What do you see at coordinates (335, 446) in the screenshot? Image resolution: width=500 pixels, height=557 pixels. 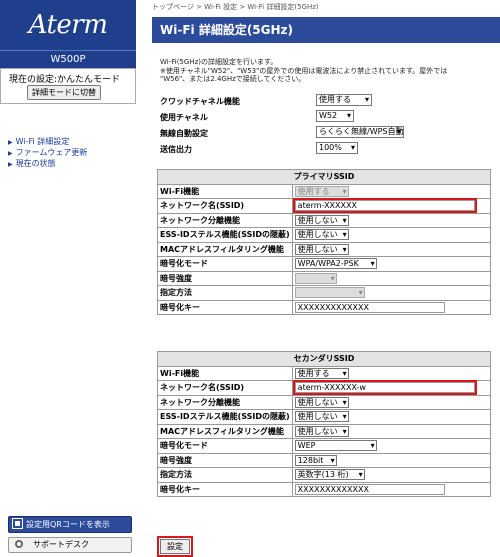 I see `secondary-encryption-mode-select: WEP ▾` at bounding box center [335, 446].